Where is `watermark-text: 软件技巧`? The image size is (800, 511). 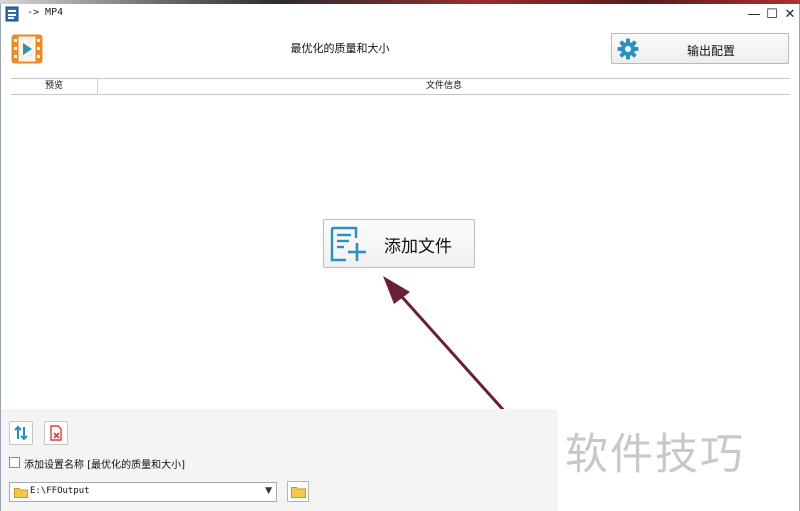
watermark-text: 软件技巧 is located at coordinates (655, 455).